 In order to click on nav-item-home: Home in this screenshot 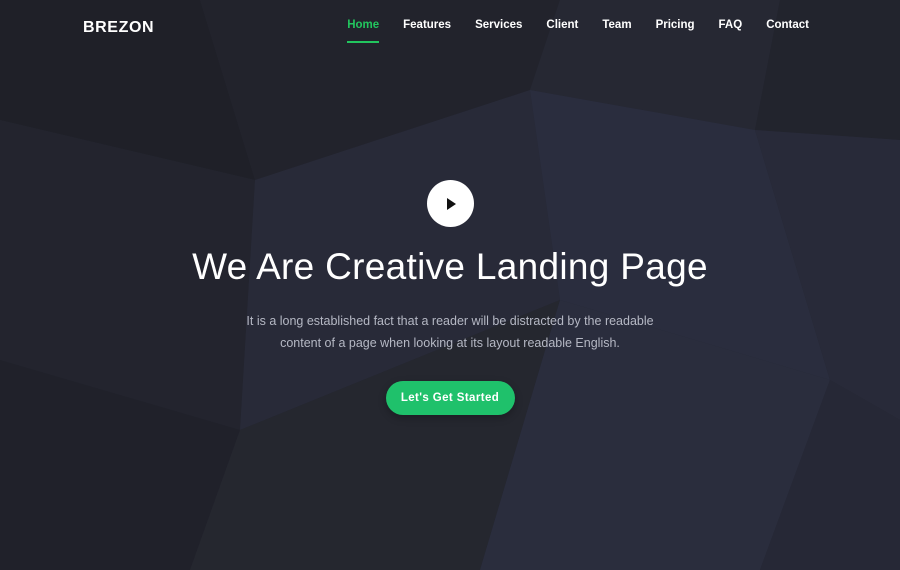, I will do `click(363, 31)`.